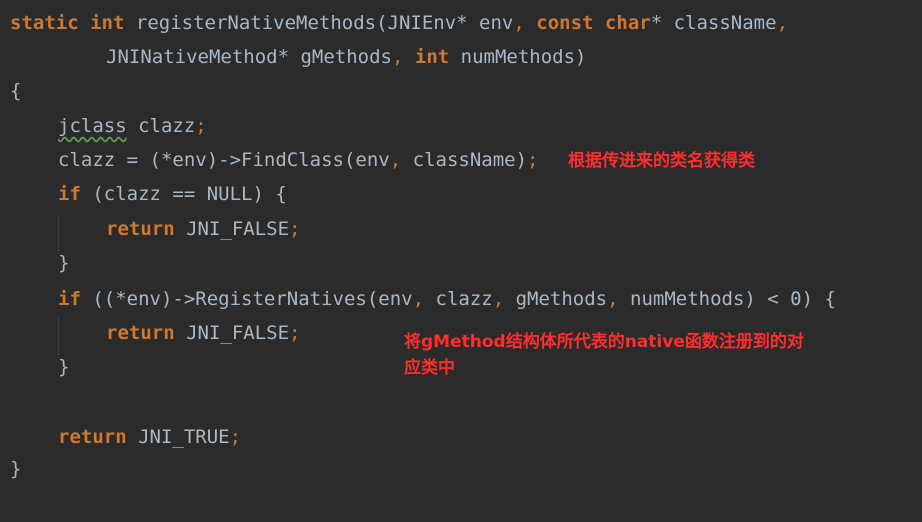 The width and height of the screenshot is (922, 522). I want to click on findclass-arg: className), so click(464, 160).